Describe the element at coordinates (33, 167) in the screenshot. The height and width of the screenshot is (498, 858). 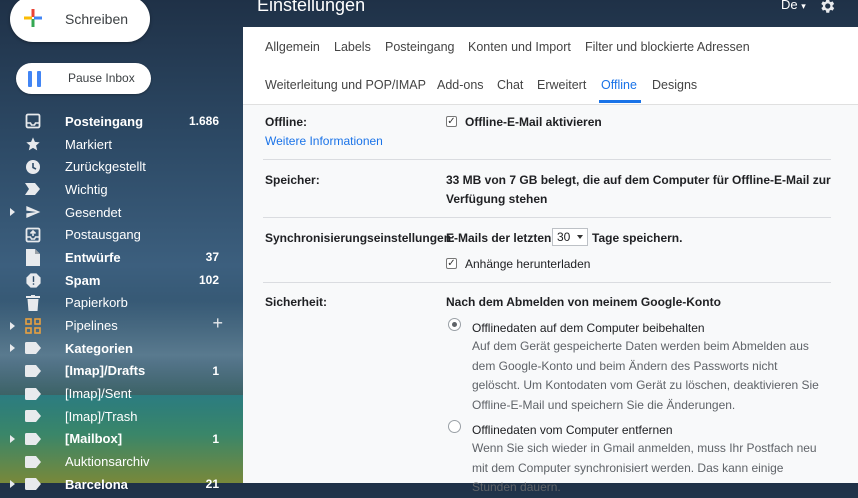
I see `clock-icon` at that location.